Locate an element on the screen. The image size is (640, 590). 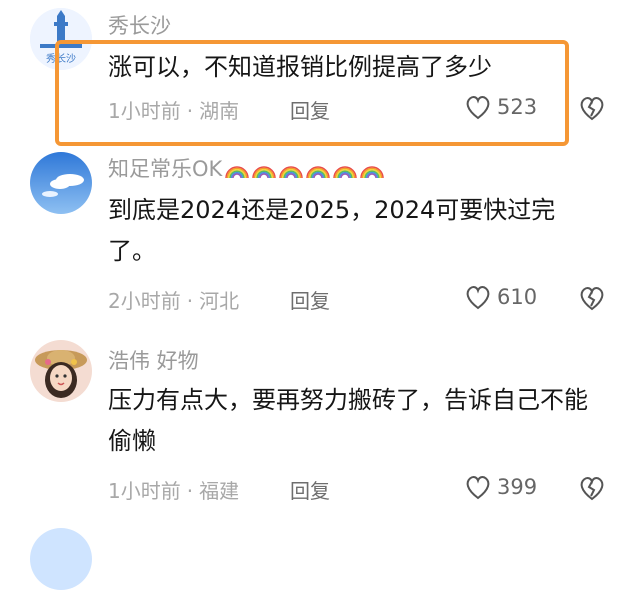
comment-location: 河北 is located at coordinates (219, 301).